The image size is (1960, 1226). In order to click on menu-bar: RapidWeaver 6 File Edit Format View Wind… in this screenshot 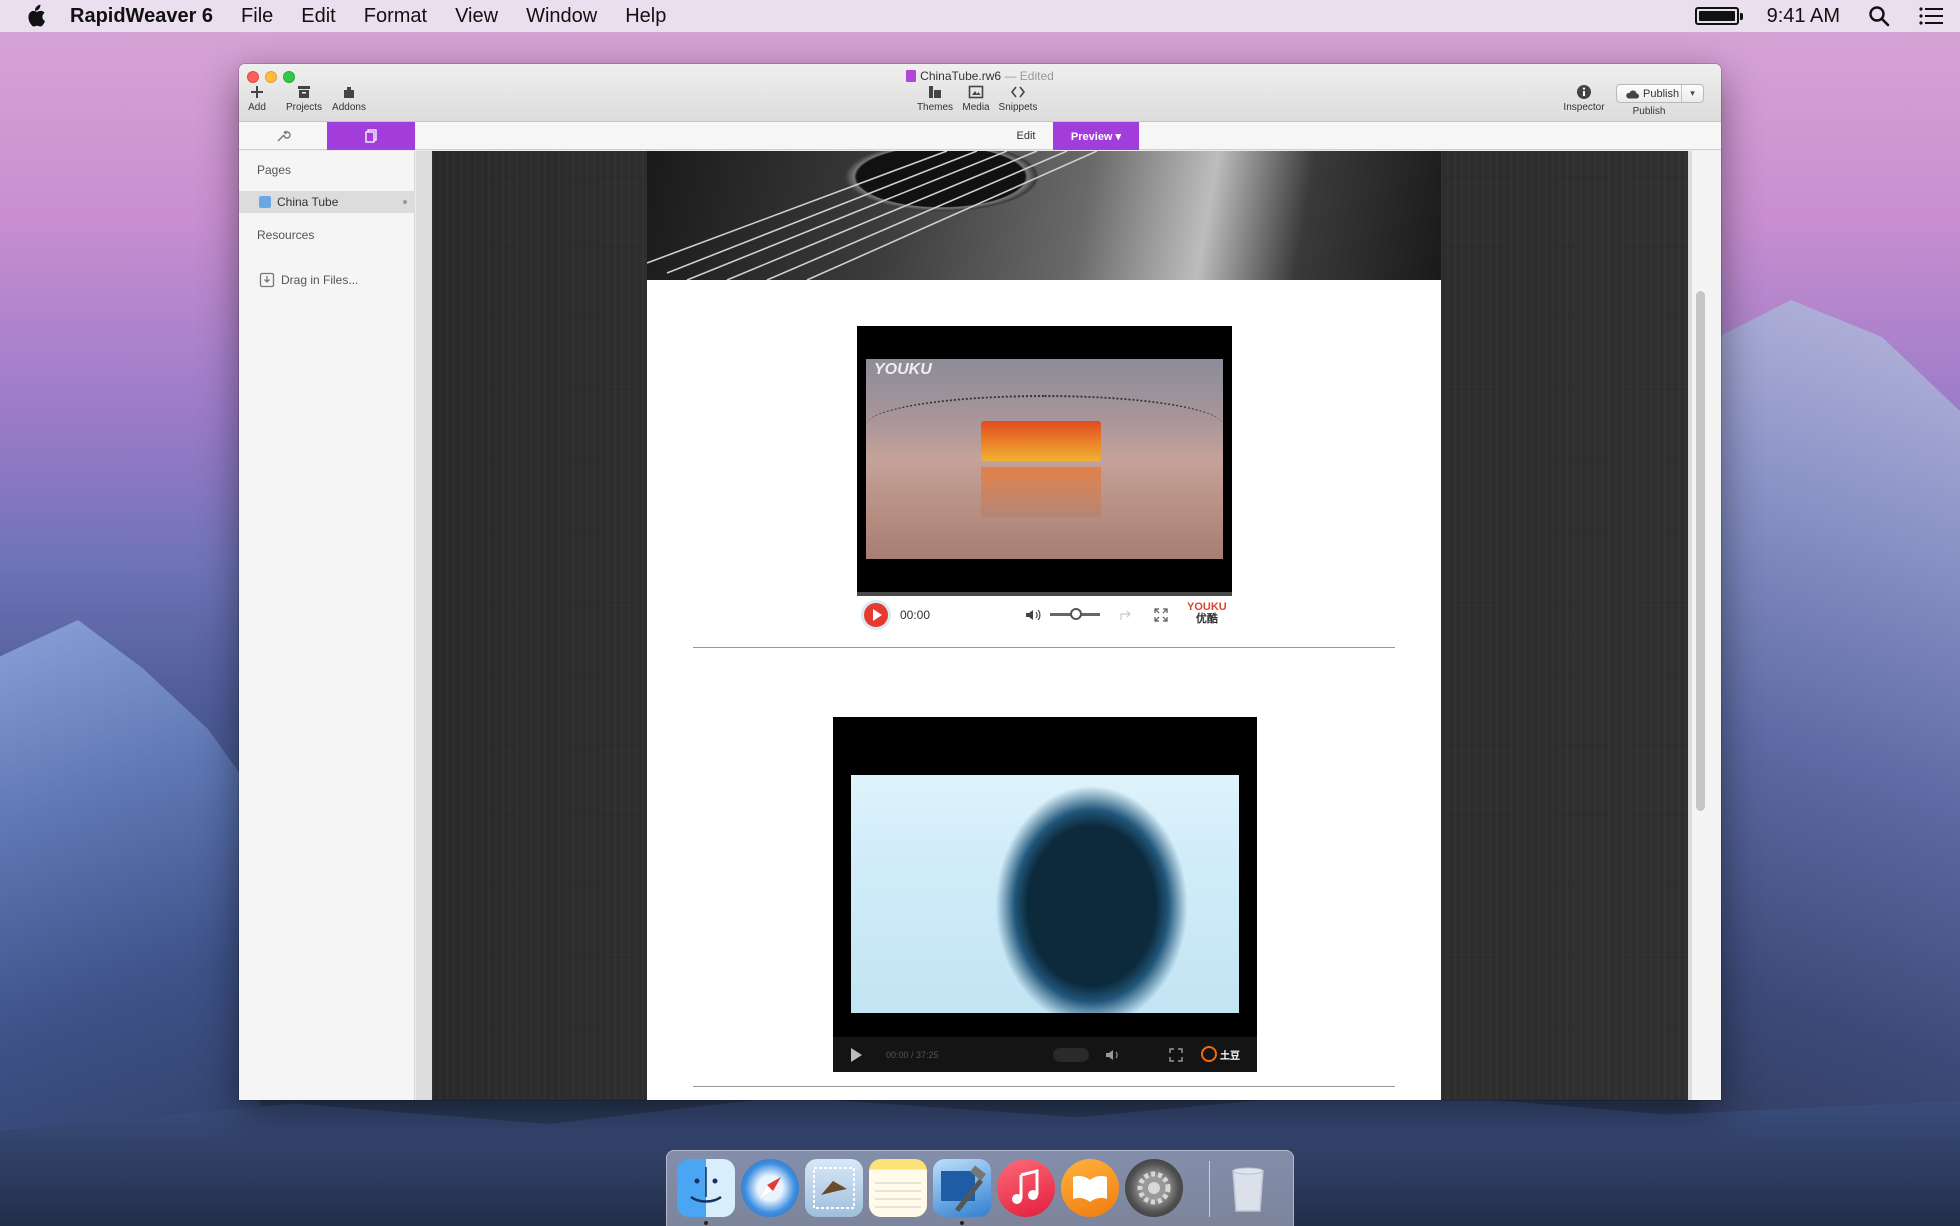, I will do `click(980, 16)`.